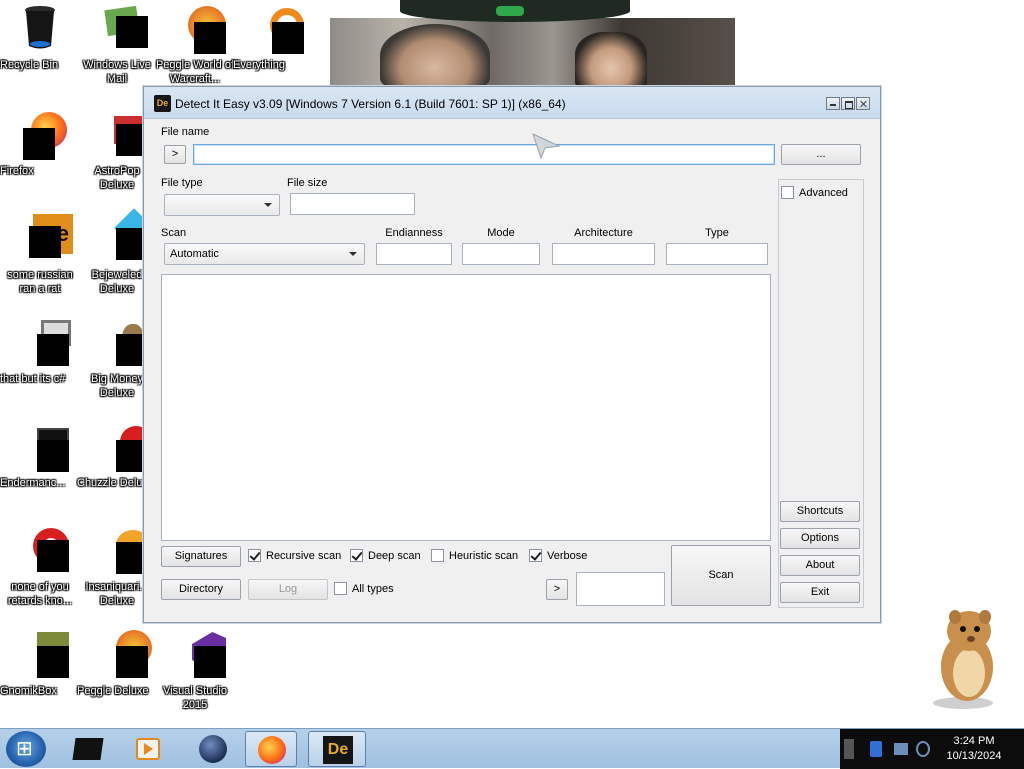 This screenshot has width=1024, height=769. Describe the element at coordinates (820, 565) in the screenshot. I see `about-button: About` at that location.